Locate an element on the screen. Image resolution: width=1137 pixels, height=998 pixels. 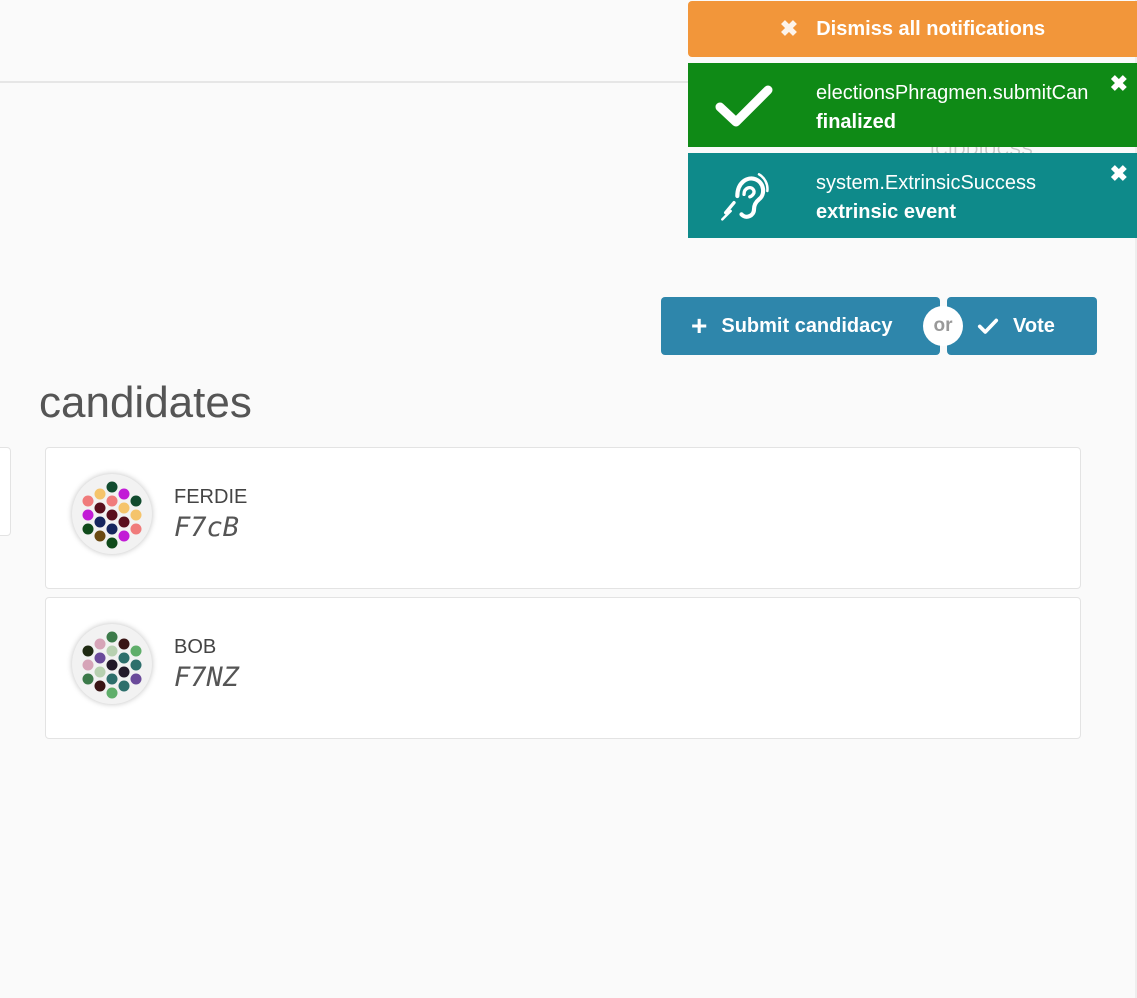
or-divider: or is located at coordinates (943, 326).